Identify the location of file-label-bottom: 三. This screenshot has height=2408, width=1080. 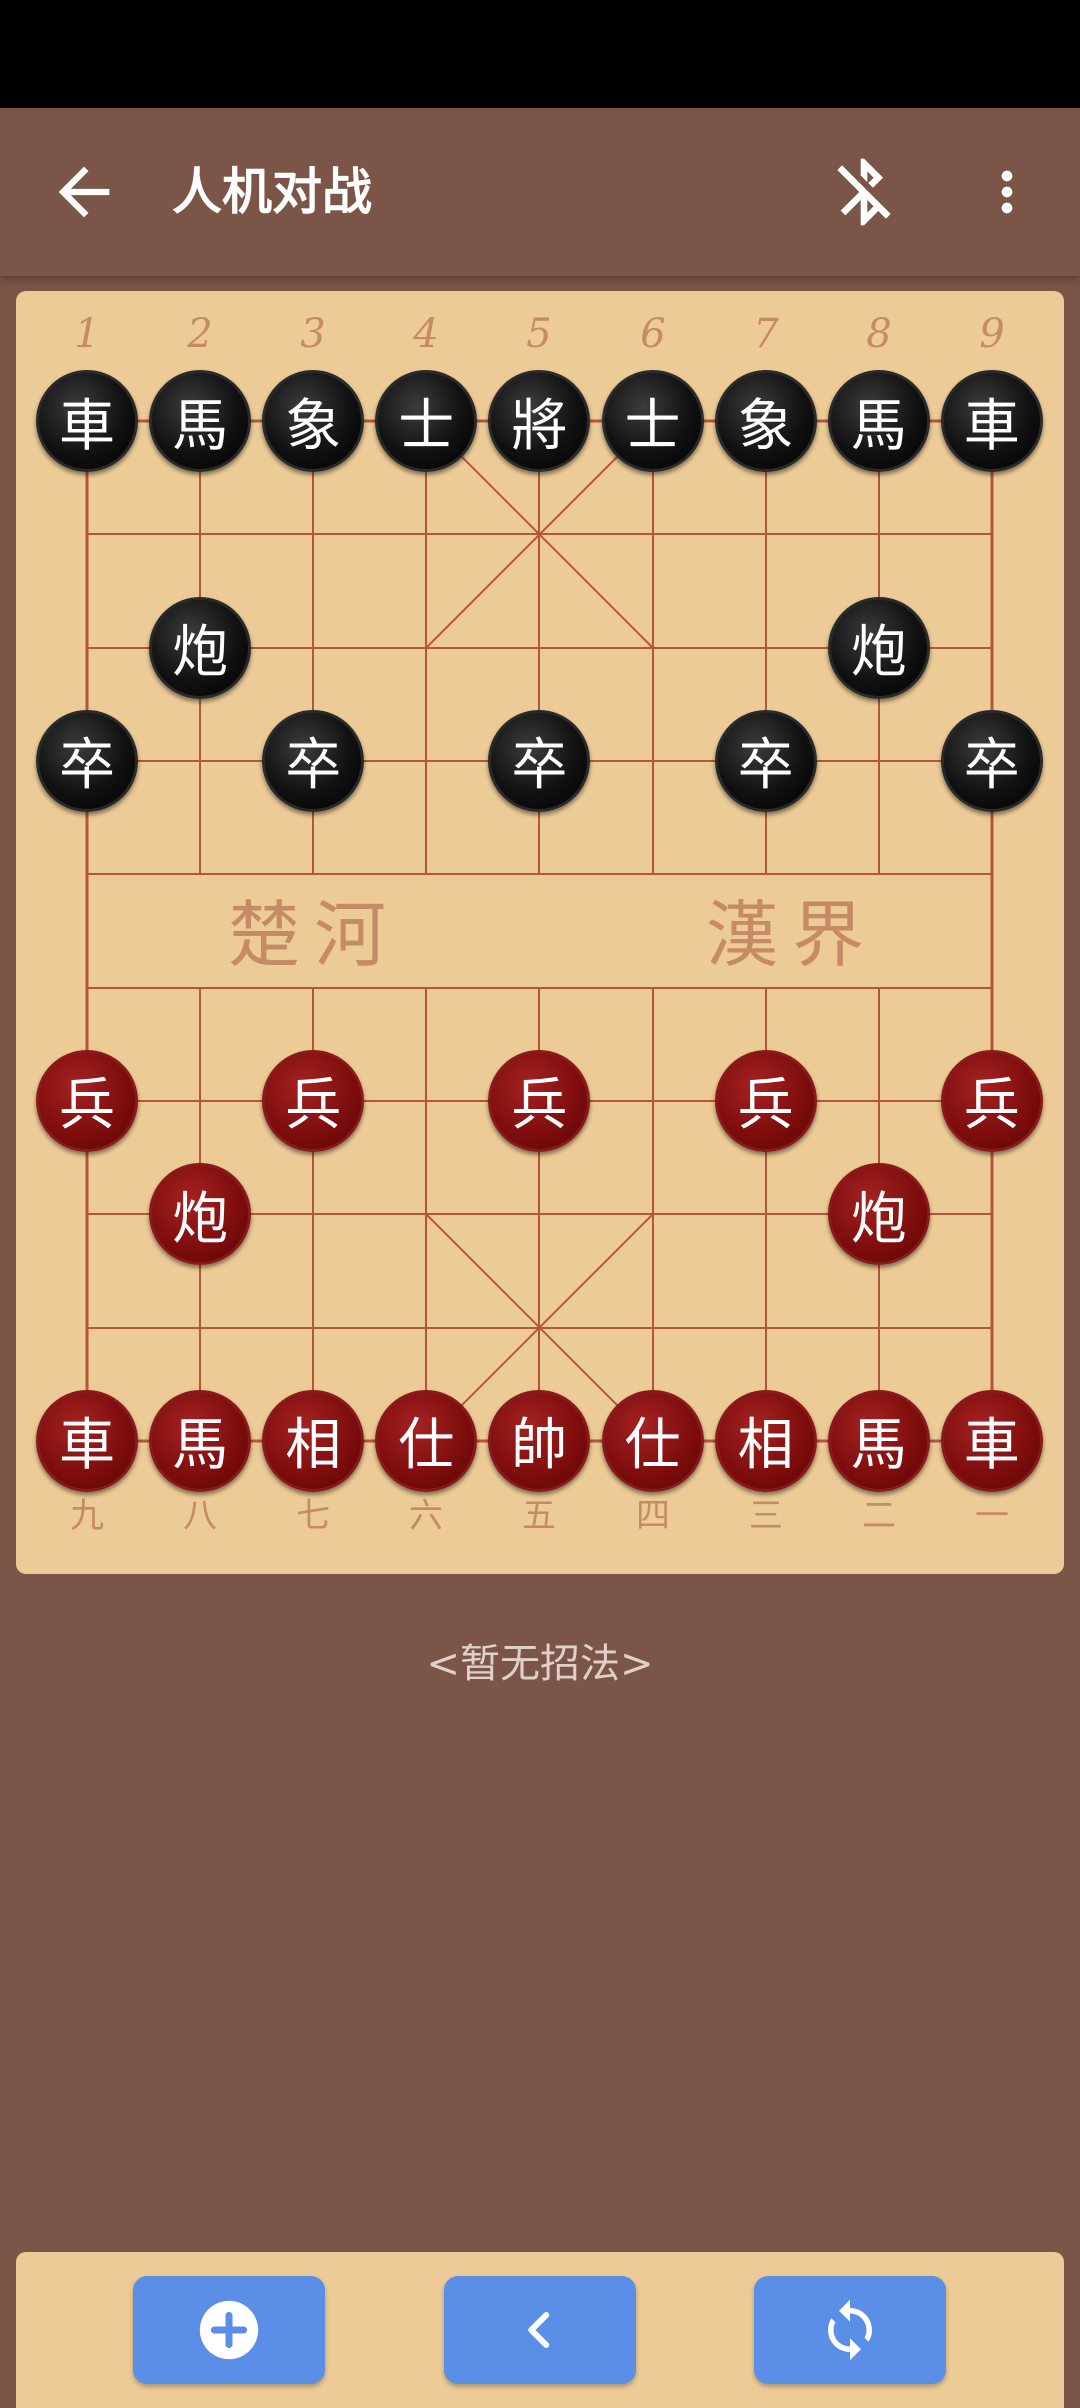
(766, 1516).